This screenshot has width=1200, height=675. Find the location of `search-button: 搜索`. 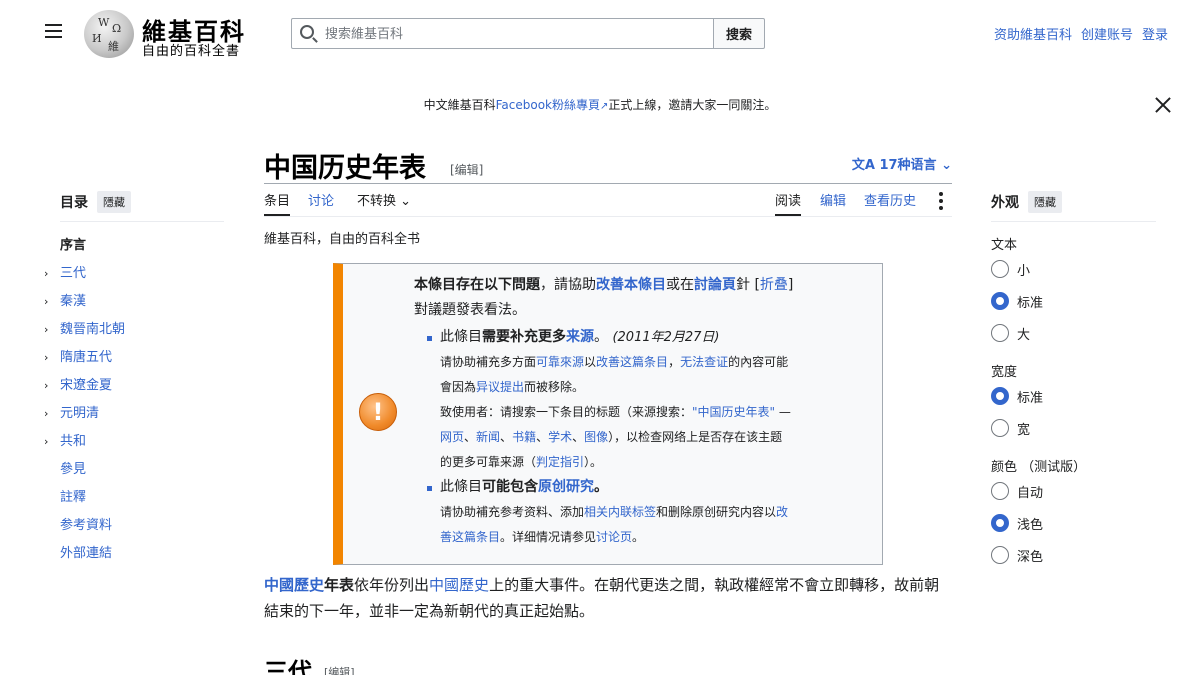

search-button: 搜索 is located at coordinates (739, 33).